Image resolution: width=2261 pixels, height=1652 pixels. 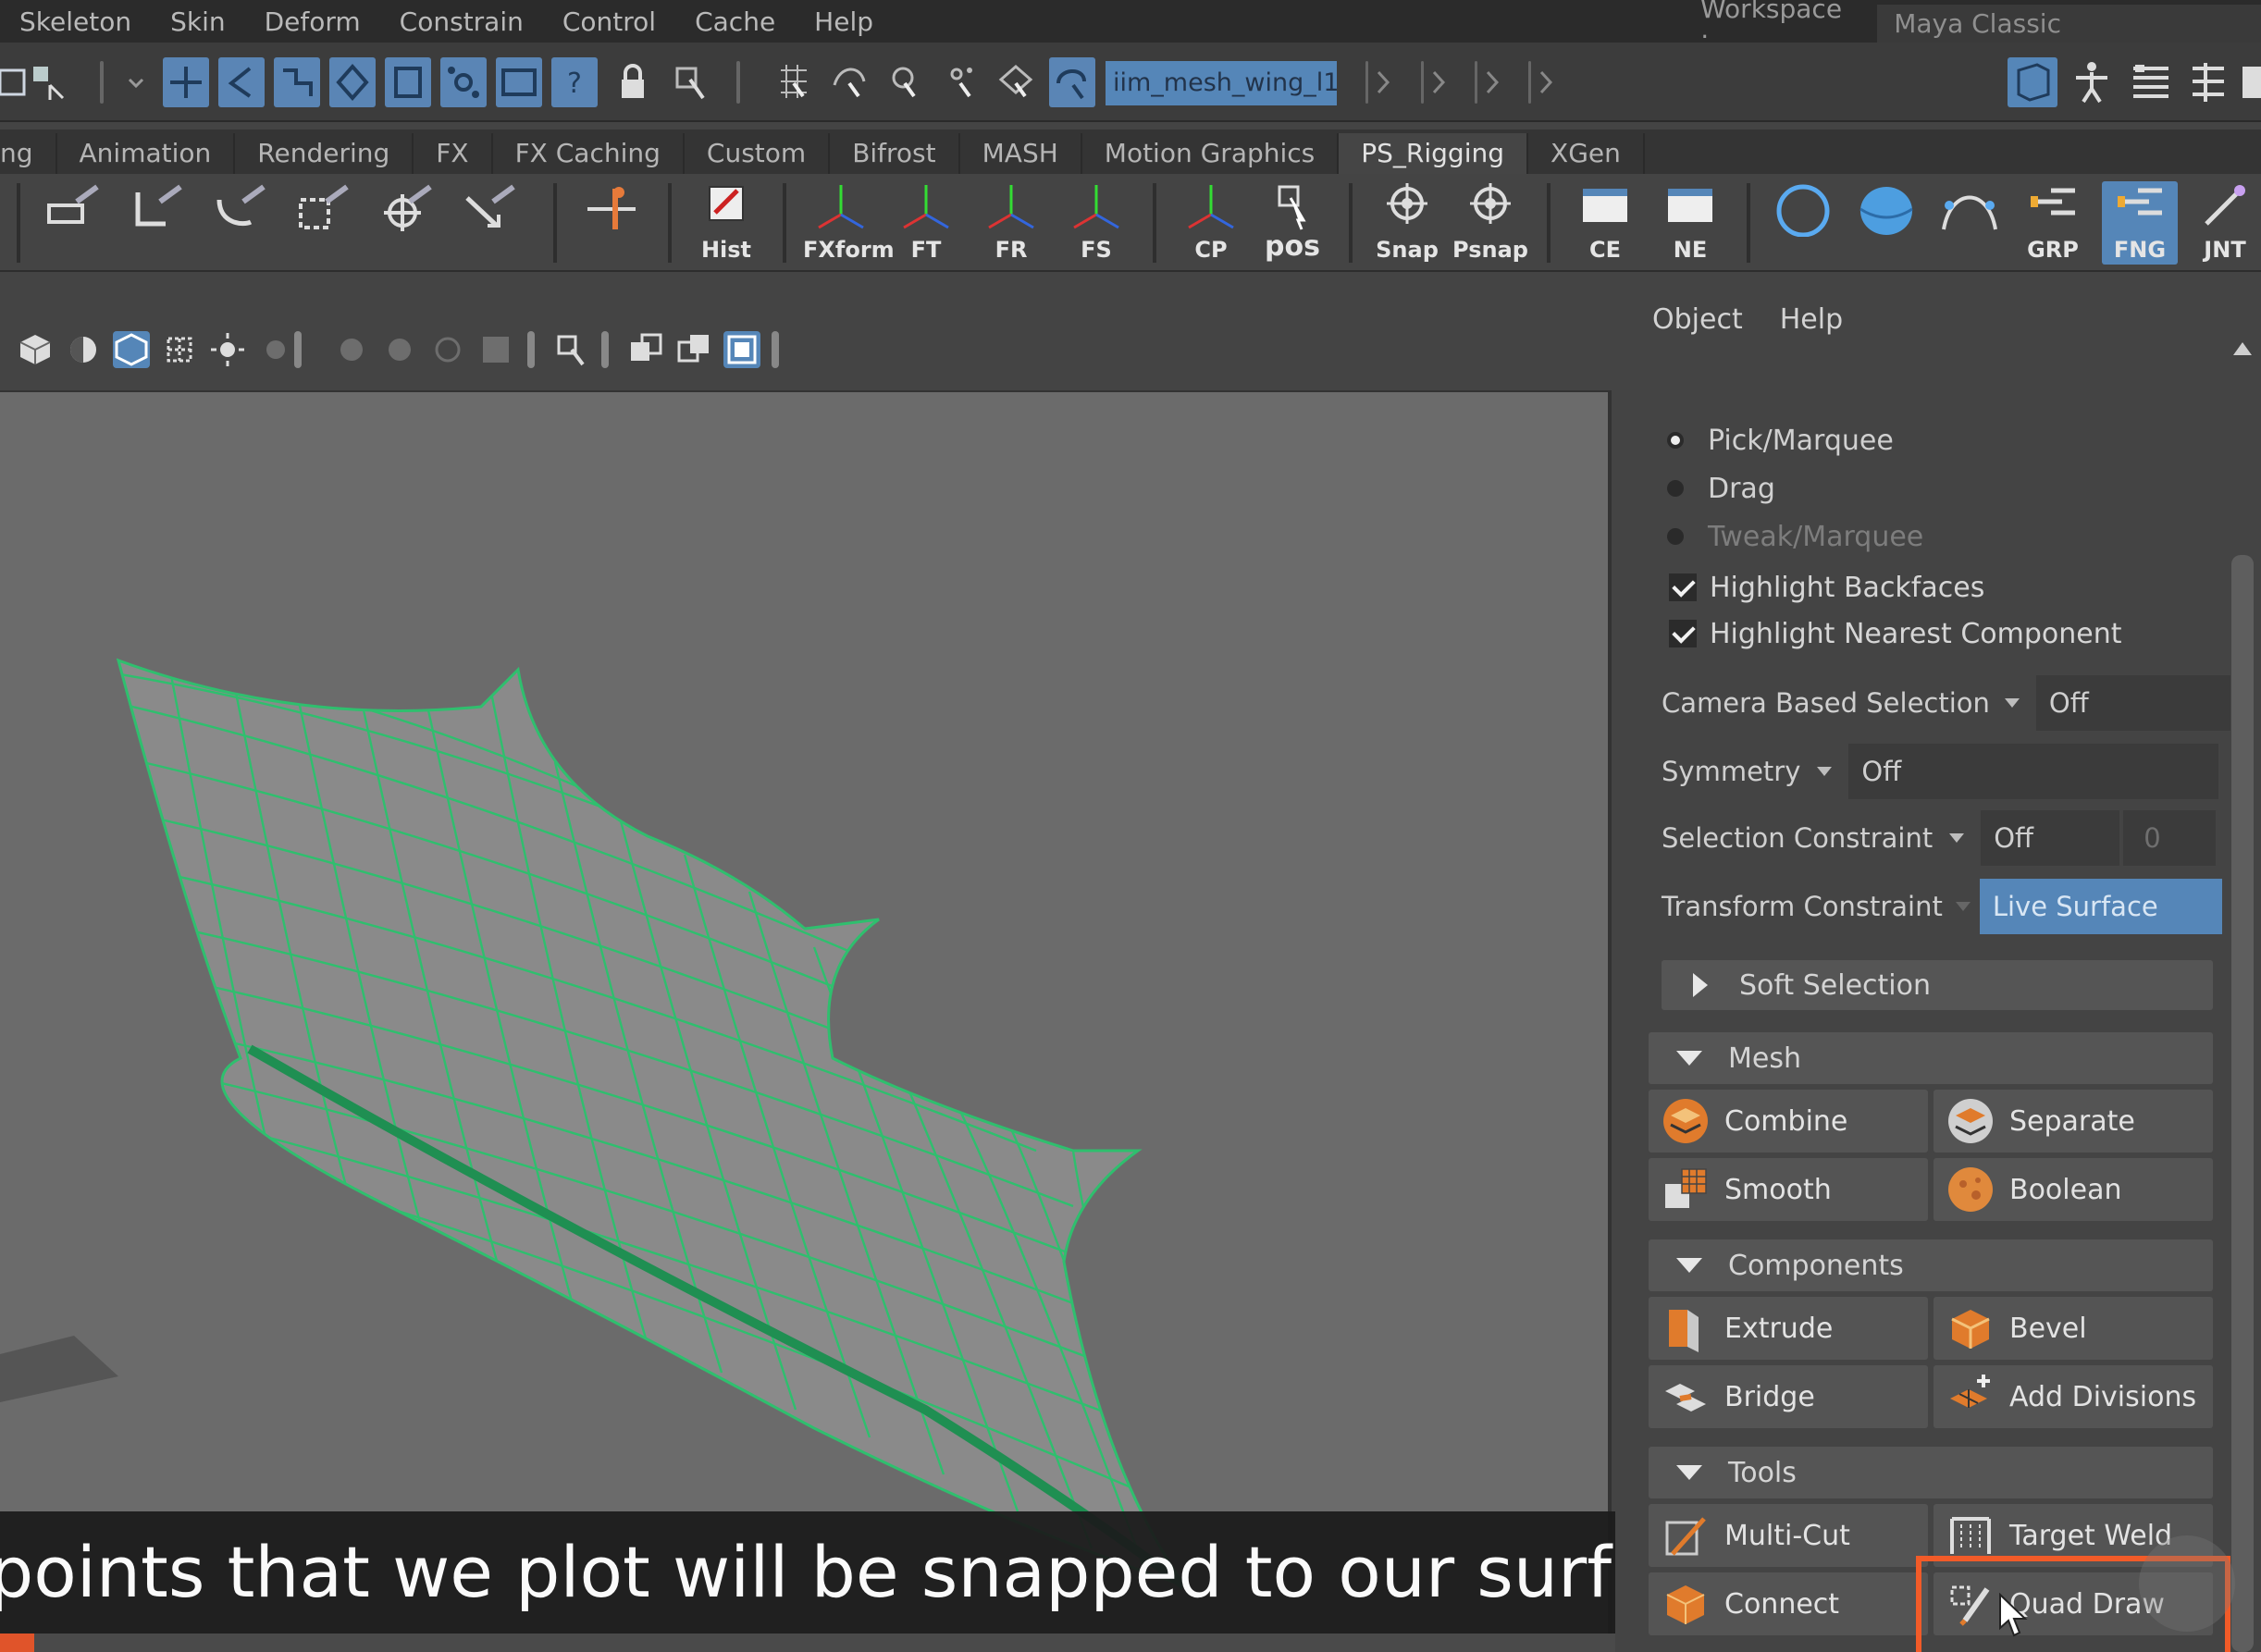 What do you see at coordinates (1211, 223) in the screenshot?
I see `cp-button: CP` at bounding box center [1211, 223].